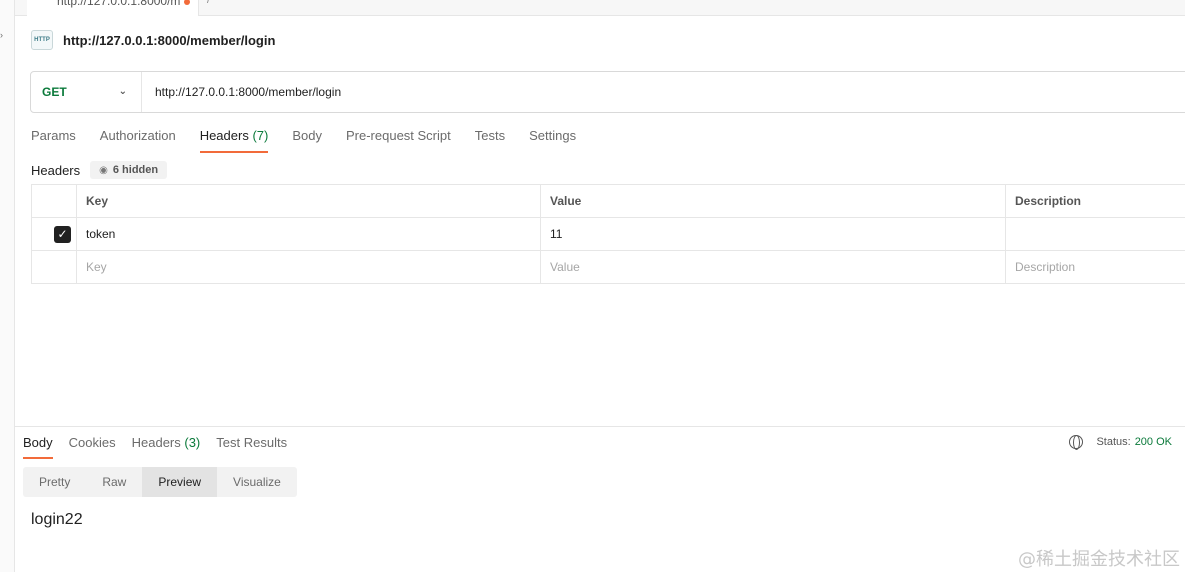 The image size is (1185, 572). I want to click on tab-pre-request-script: Pre-request Script, so click(398, 140).